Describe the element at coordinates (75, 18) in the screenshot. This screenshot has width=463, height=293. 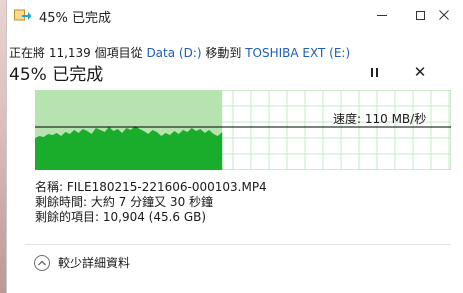
I see `window-title: 45% 已完成` at that location.